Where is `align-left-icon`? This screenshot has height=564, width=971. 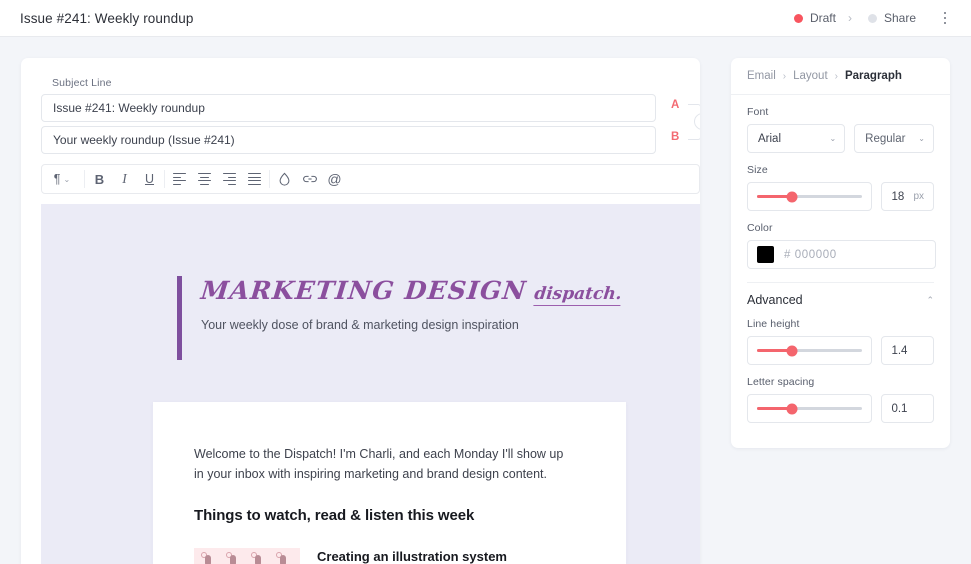 align-left-icon is located at coordinates (179, 179).